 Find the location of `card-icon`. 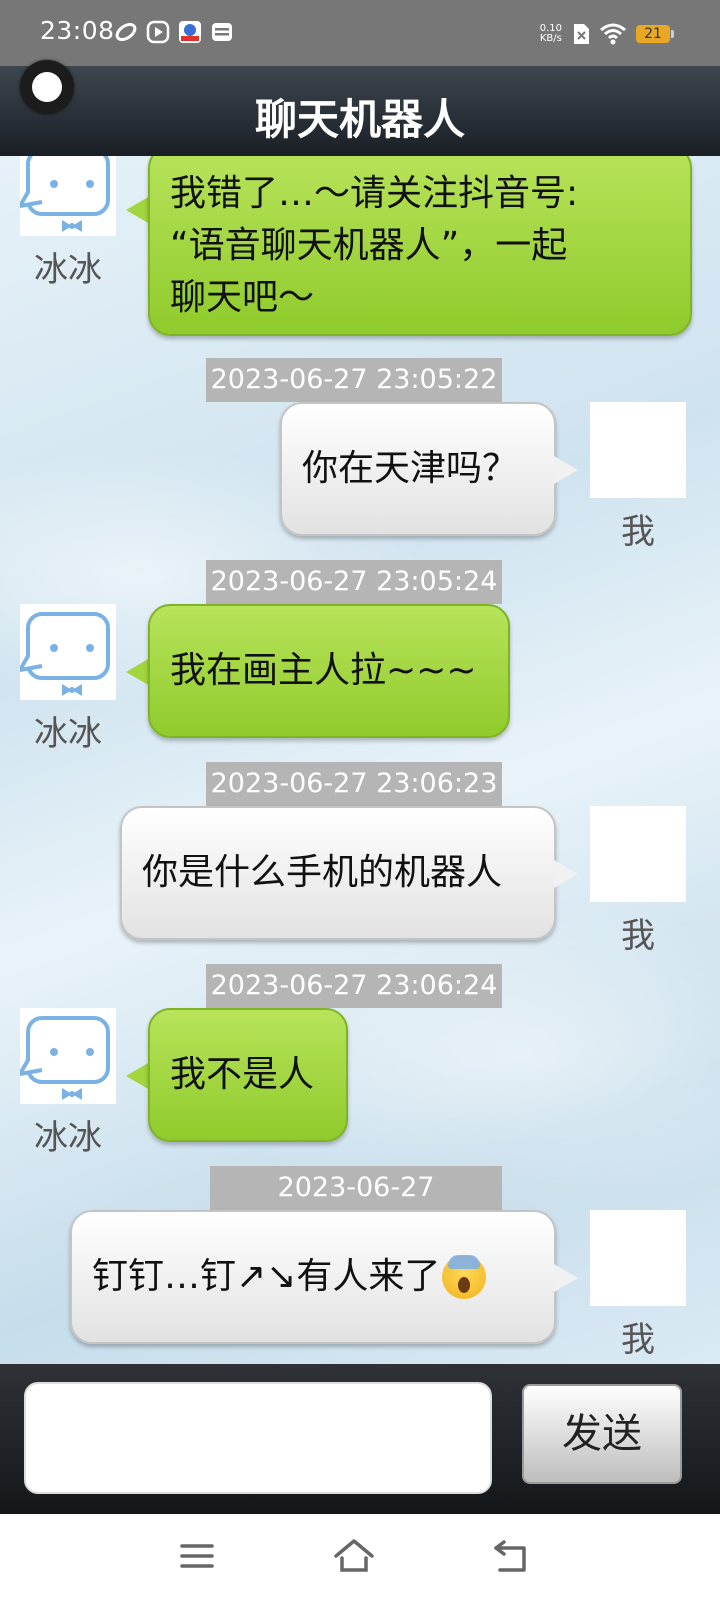

card-icon is located at coordinates (222, 32).